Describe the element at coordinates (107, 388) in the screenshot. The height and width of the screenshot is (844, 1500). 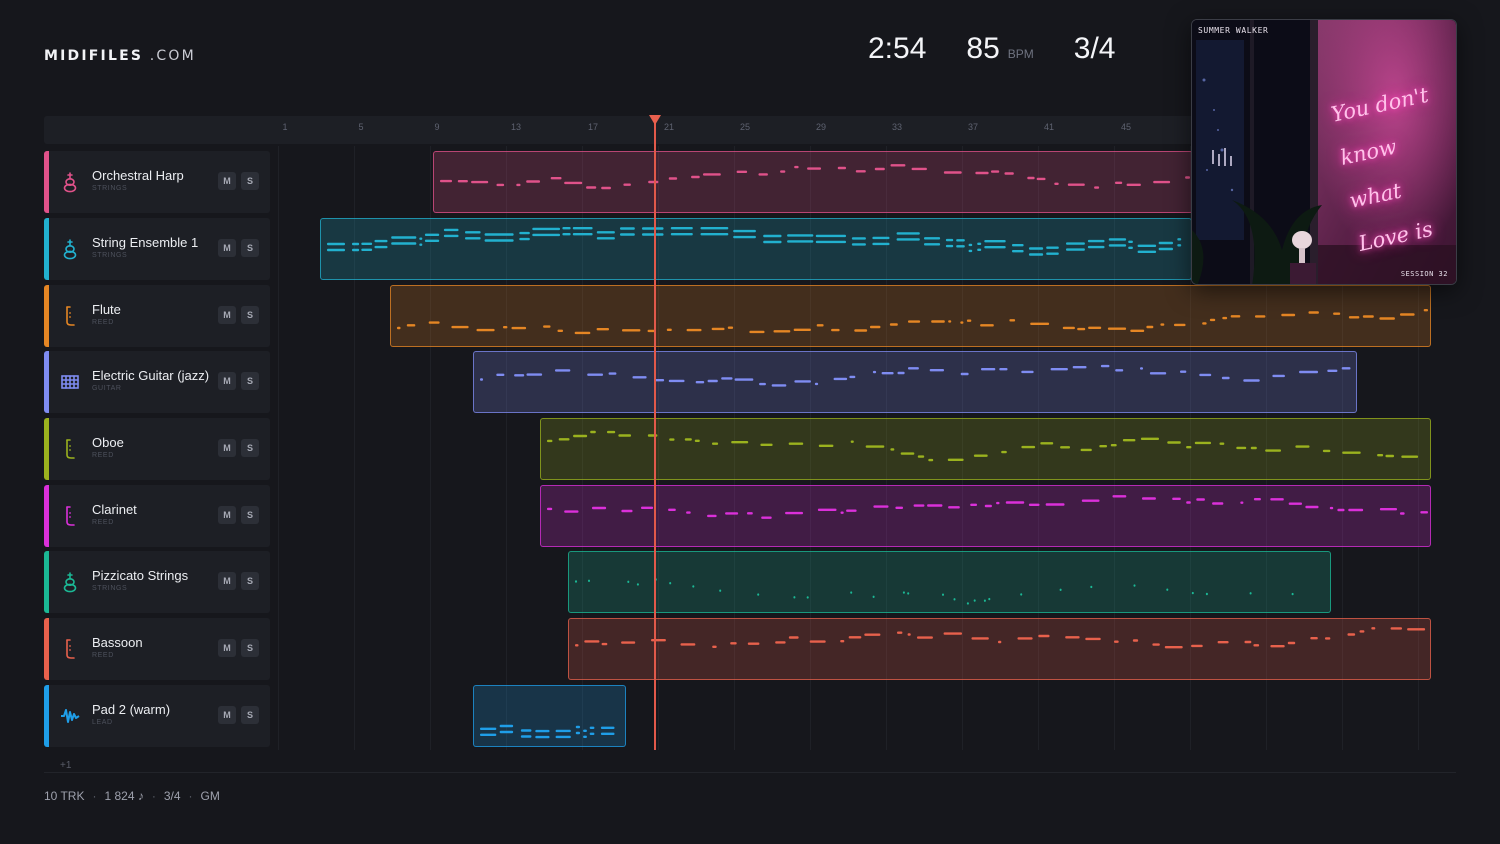
I see `track-category: GUITAR` at that location.